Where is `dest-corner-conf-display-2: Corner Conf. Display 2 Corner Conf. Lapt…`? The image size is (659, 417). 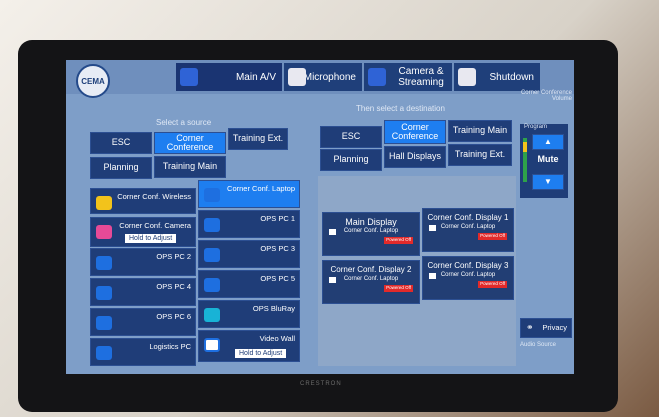
dest-corner-conf-display-2: Corner Conf. Display 2 Corner Conf. Lapt… is located at coordinates (371, 282).